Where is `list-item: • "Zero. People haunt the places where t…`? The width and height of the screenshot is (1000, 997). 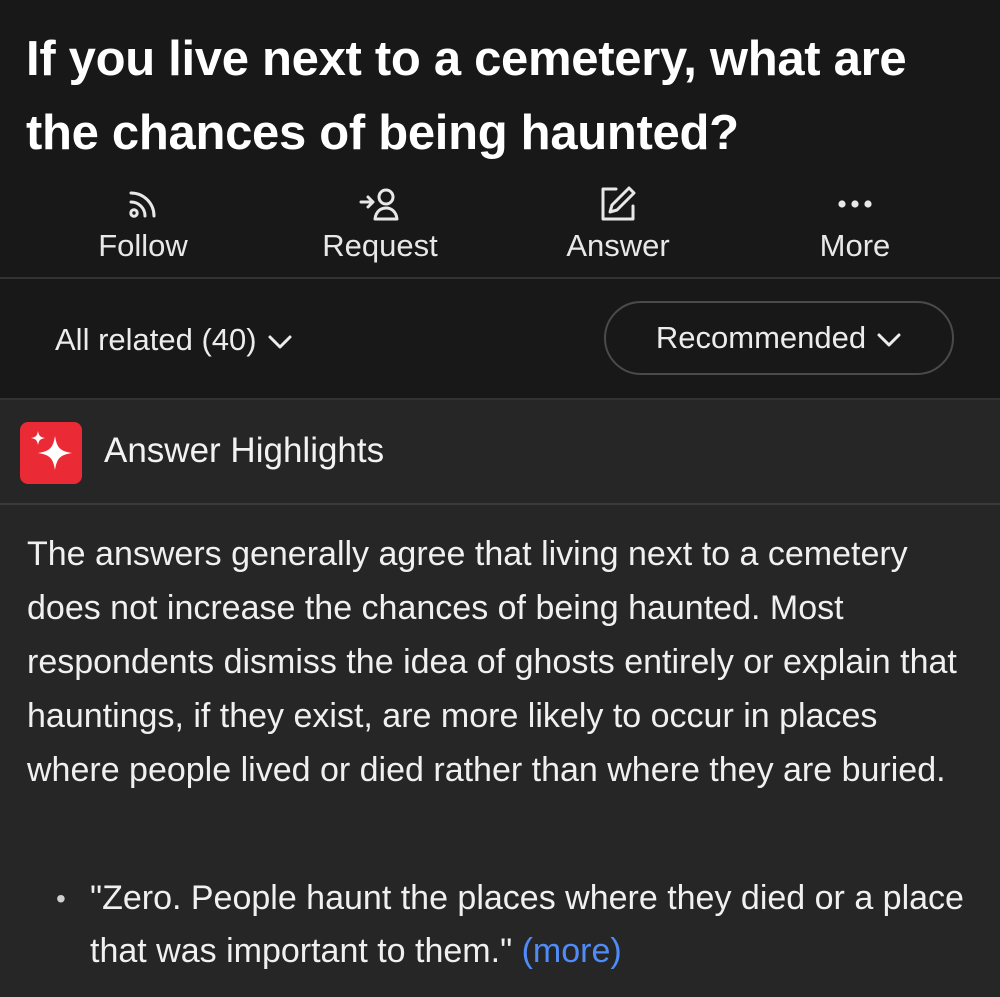
list-item: • "Zero. People haunt the places where t… is located at coordinates (490, 925).